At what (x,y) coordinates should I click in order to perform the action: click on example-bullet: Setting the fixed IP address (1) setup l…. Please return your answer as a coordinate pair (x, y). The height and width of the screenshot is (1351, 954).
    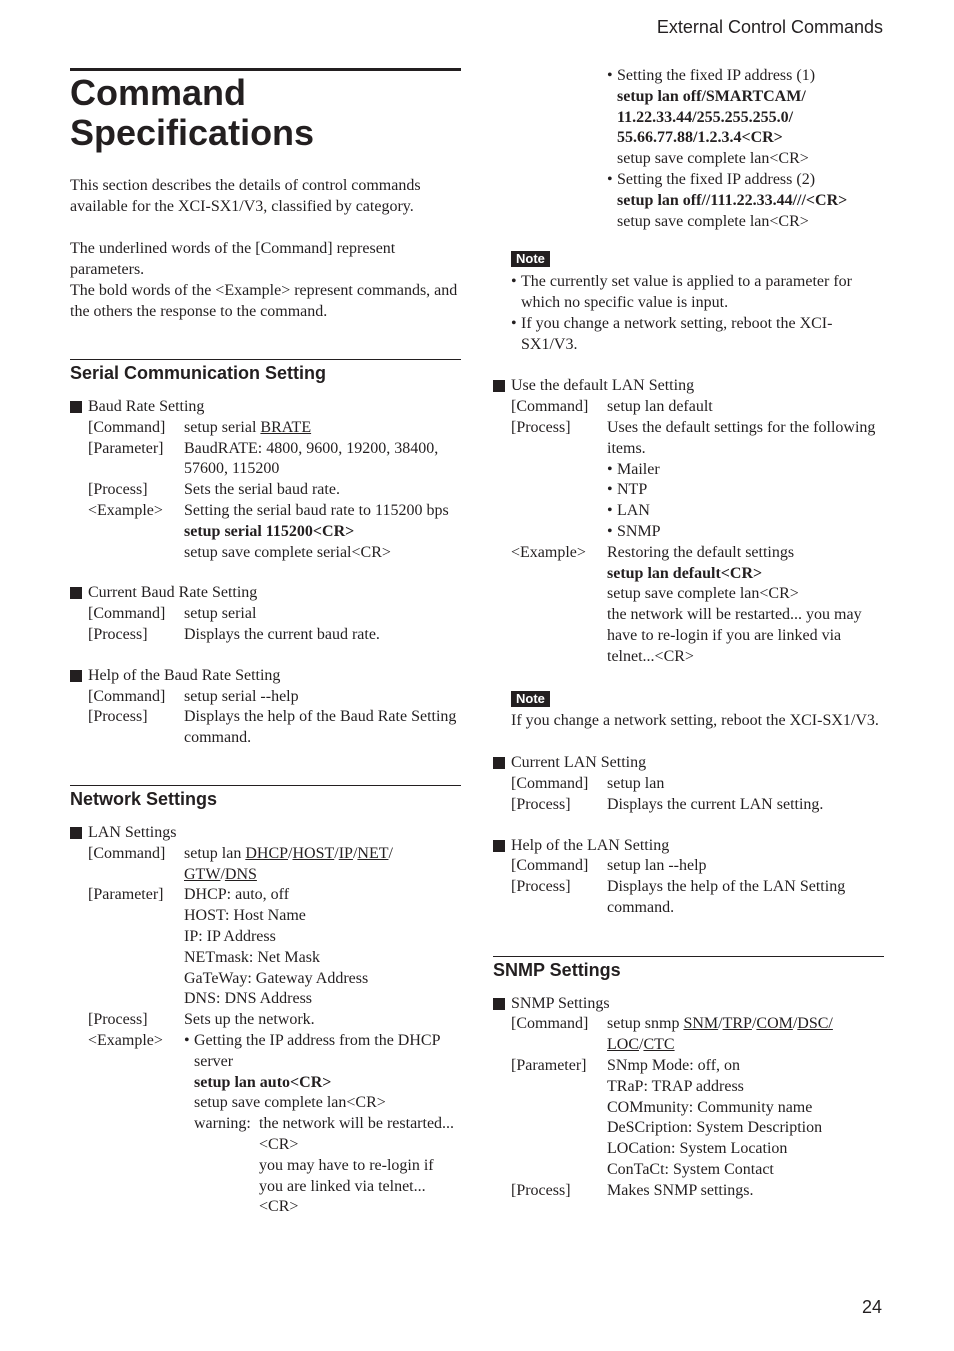
    Looking at the image, I should click on (745, 118).